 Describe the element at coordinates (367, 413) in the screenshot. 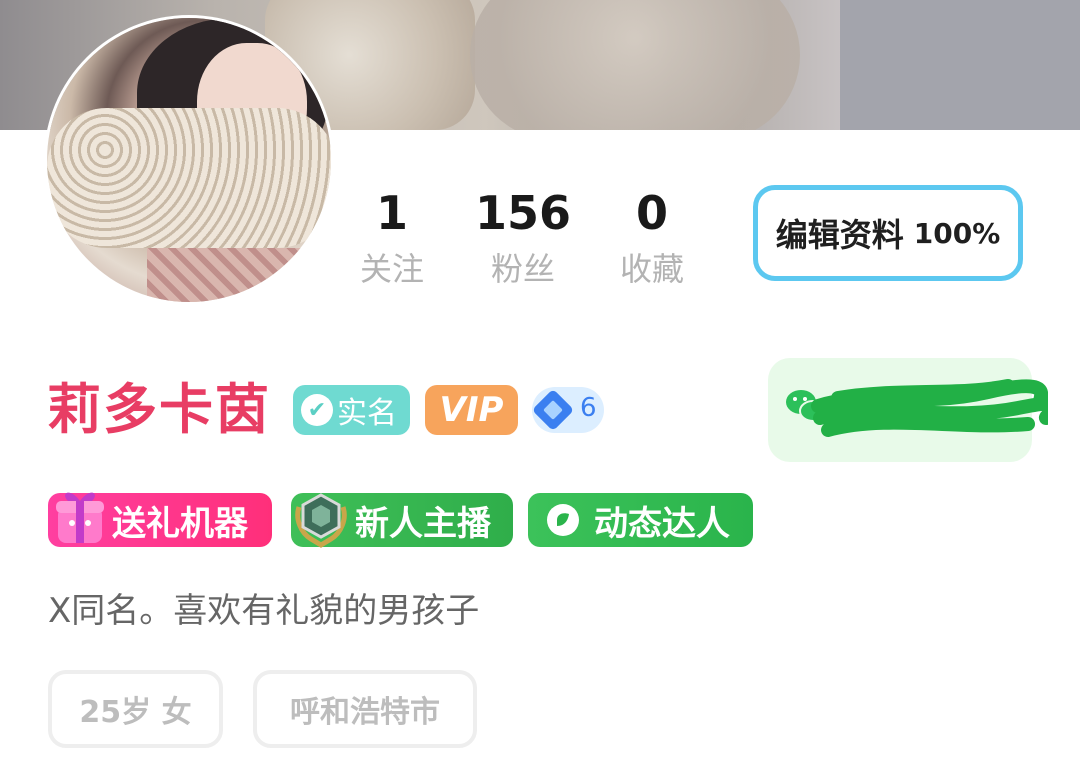

I see `verified-badge-label: 实名` at that location.